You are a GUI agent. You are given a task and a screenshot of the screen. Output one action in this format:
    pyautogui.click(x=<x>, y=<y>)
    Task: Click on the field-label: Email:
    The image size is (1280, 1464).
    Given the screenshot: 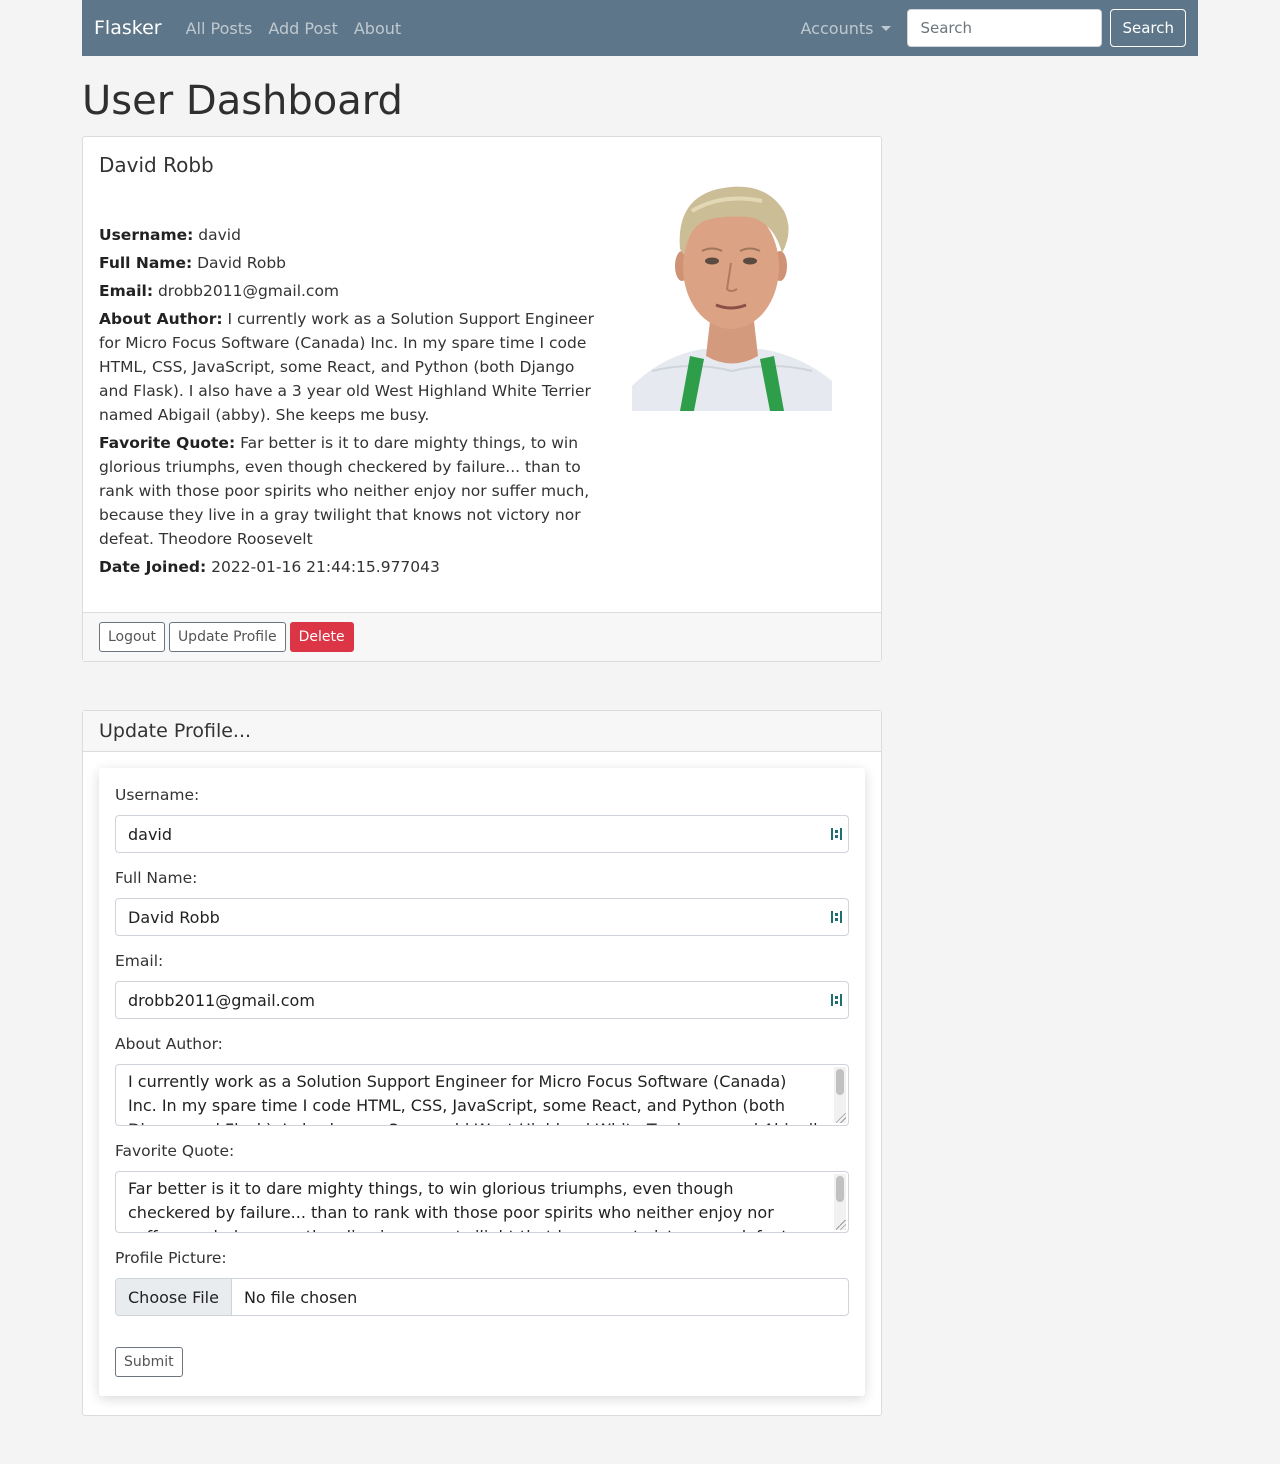 What is the action you would take?
    pyautogui.click(x=126, y=291)
    